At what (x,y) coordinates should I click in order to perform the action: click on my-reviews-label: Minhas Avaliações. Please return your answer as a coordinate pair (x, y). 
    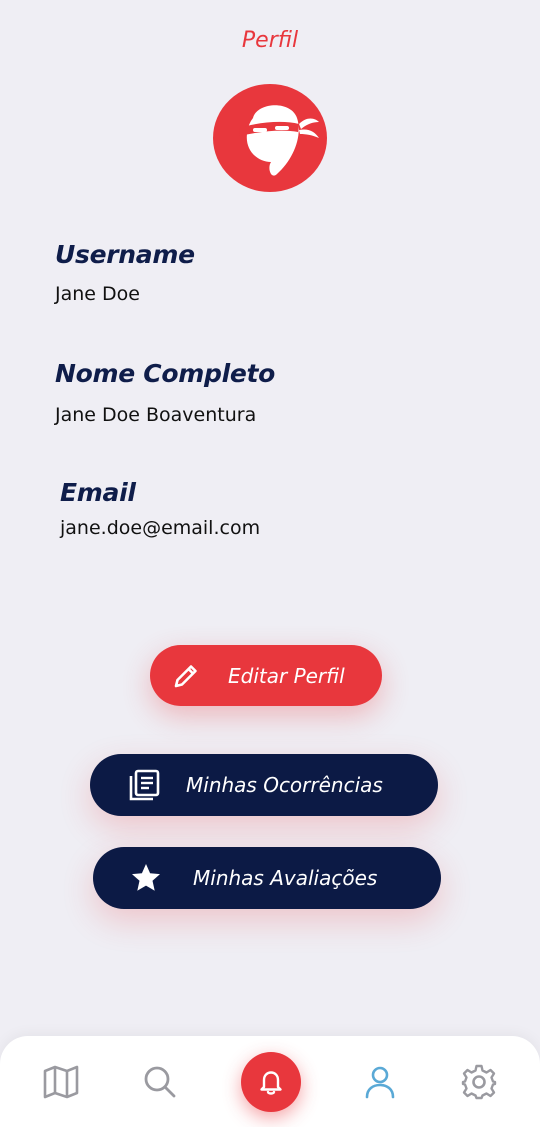
    Looking at the image, I should click on (285, 878).